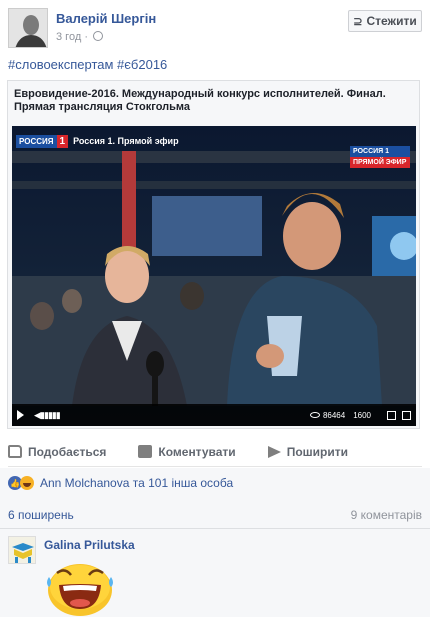 This screenshot has height=617, width=430. I want to click on reactions-summary: 👍 Ann Molchanova та 101 інша особа, so click(120, 483).